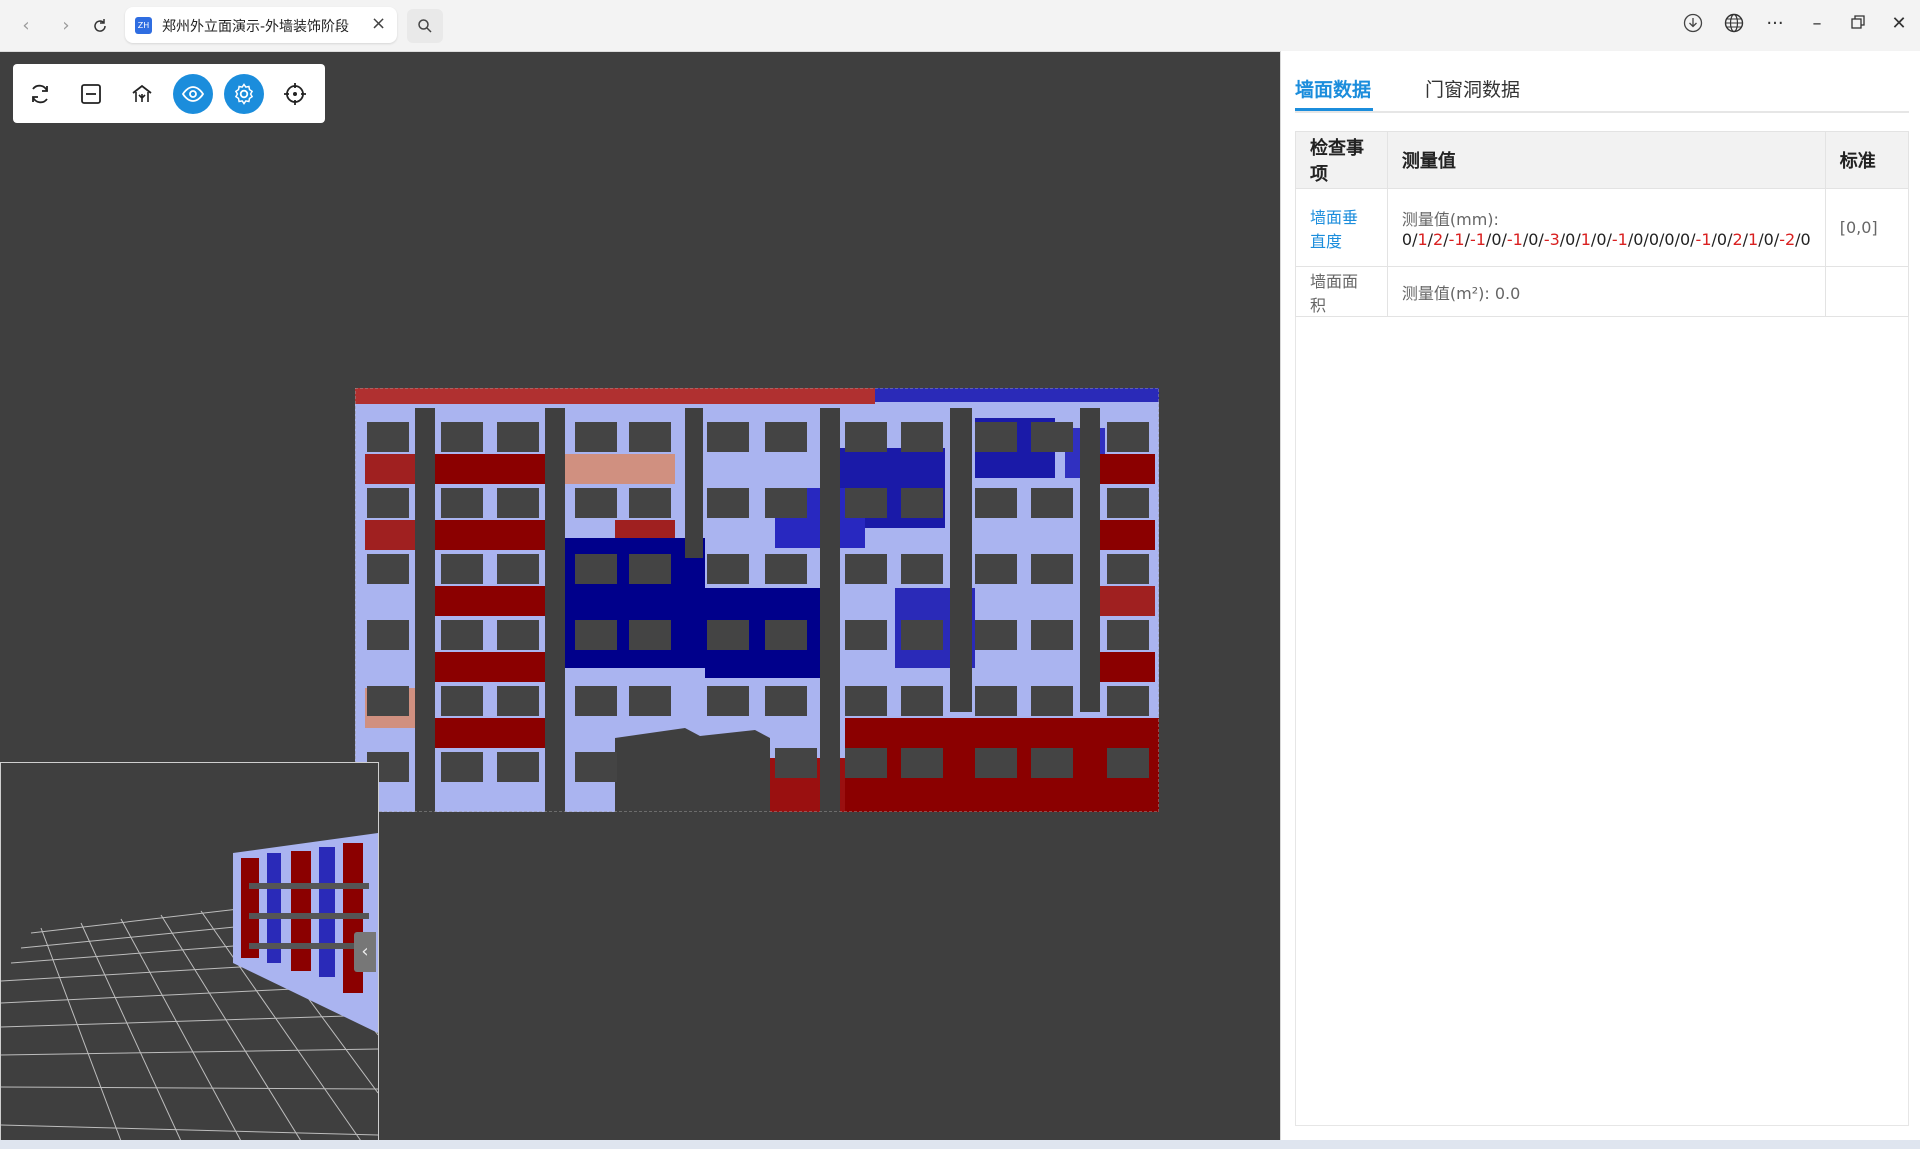 The width and height of the screenshot is (1920, 1149). Describe the element at coordinates (1341, 160) in the screenshot. I see `header-item: 检查事项` at that location.